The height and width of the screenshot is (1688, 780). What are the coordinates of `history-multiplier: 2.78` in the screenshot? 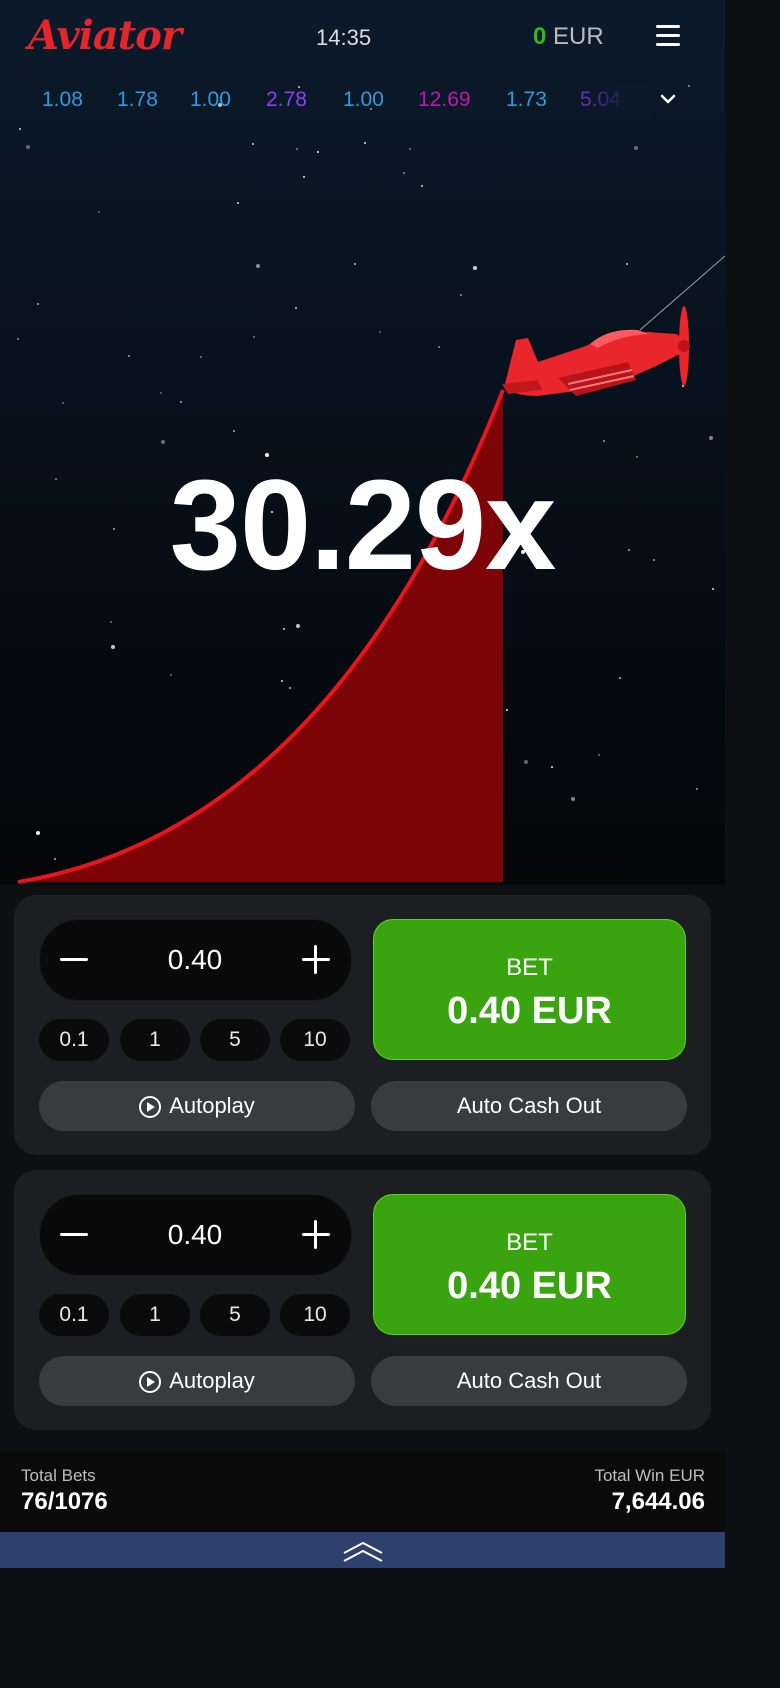 It's located at (286, 99).